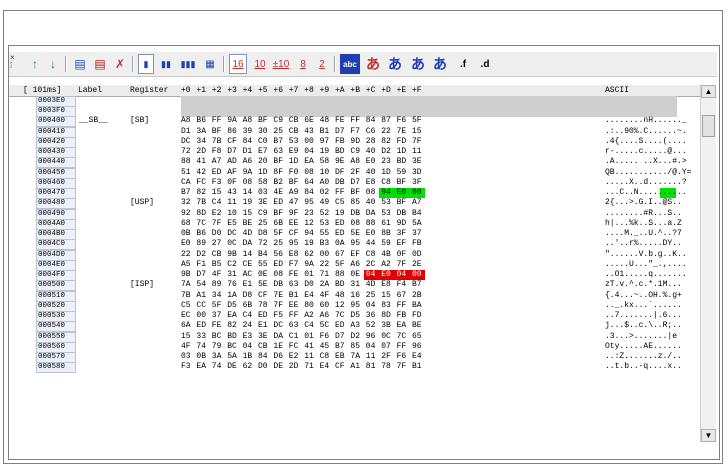 Image resolution: width=726 pixels, height=466 pixels. Describe the element at coordinates (265, 162) in the screenshot. I see `byte-cell: 20` at that location.